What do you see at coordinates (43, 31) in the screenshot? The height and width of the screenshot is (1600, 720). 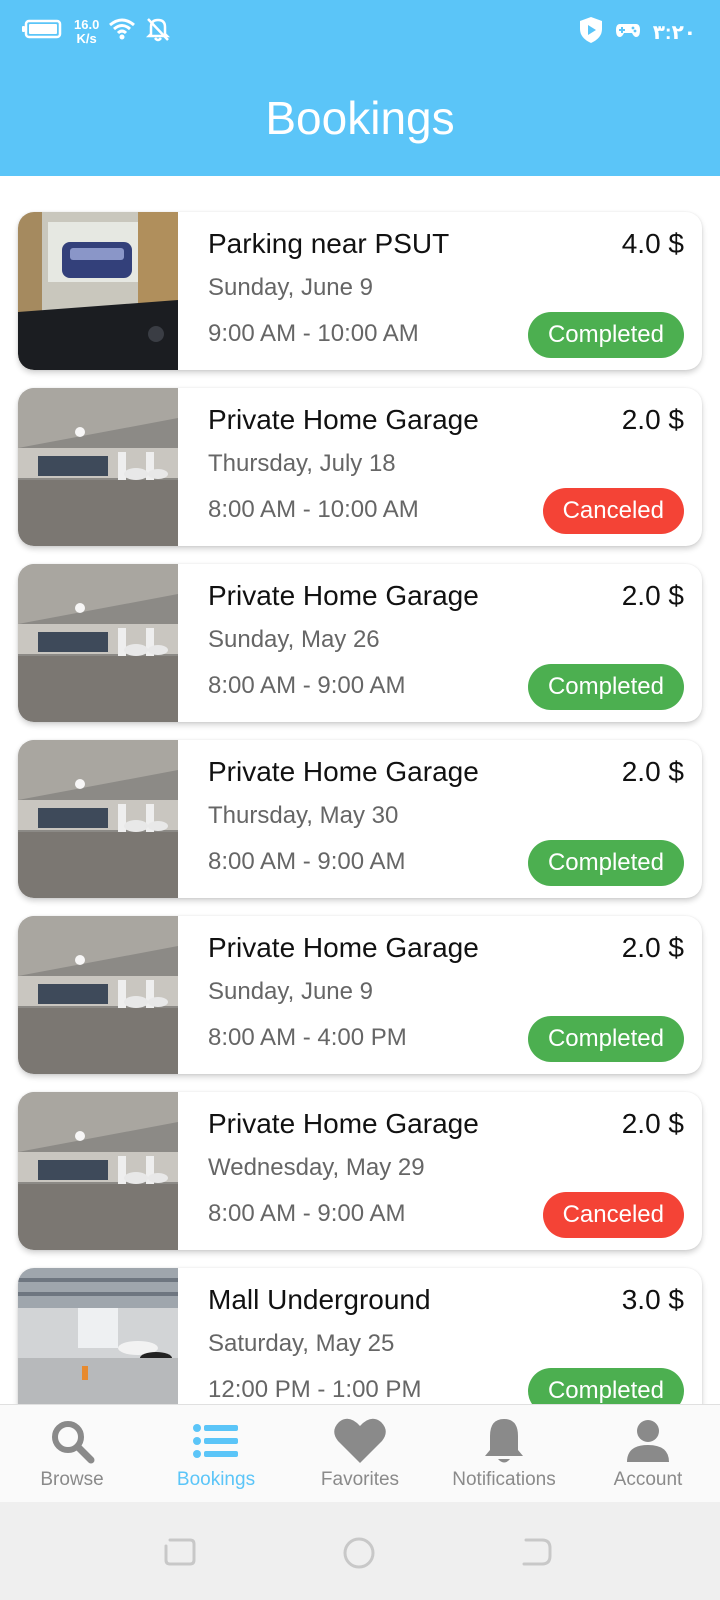 I see `battery-icon` at bounding box center [43, 31].